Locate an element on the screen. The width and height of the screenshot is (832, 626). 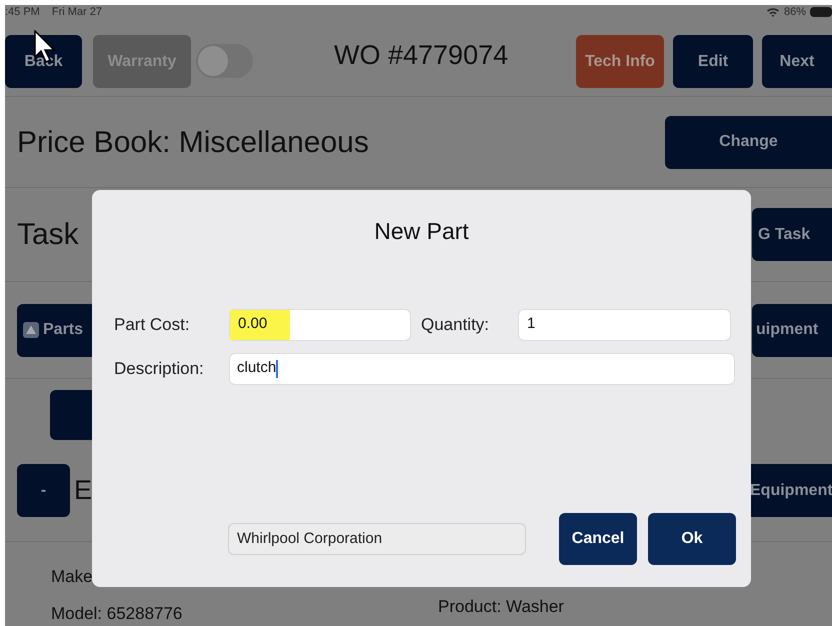
edit-button: Edit is located at coordinates (713, 61).